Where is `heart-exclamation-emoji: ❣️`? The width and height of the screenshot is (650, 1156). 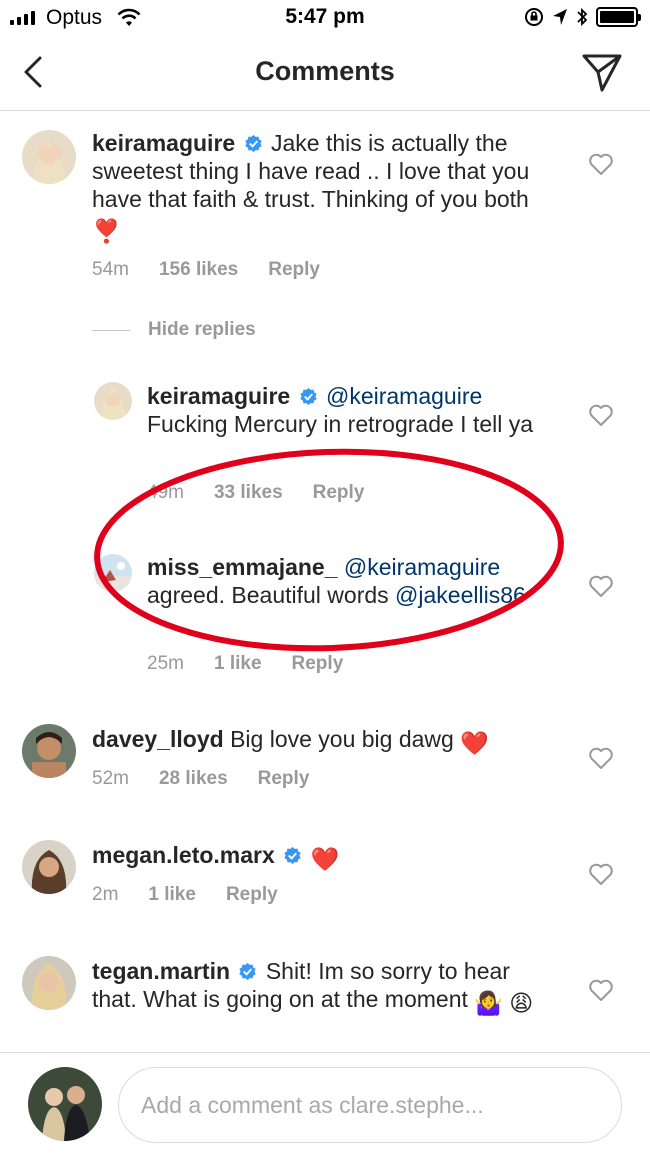
heart-exclamation-emoji: ❣️ is located at coordinates (106, 231).